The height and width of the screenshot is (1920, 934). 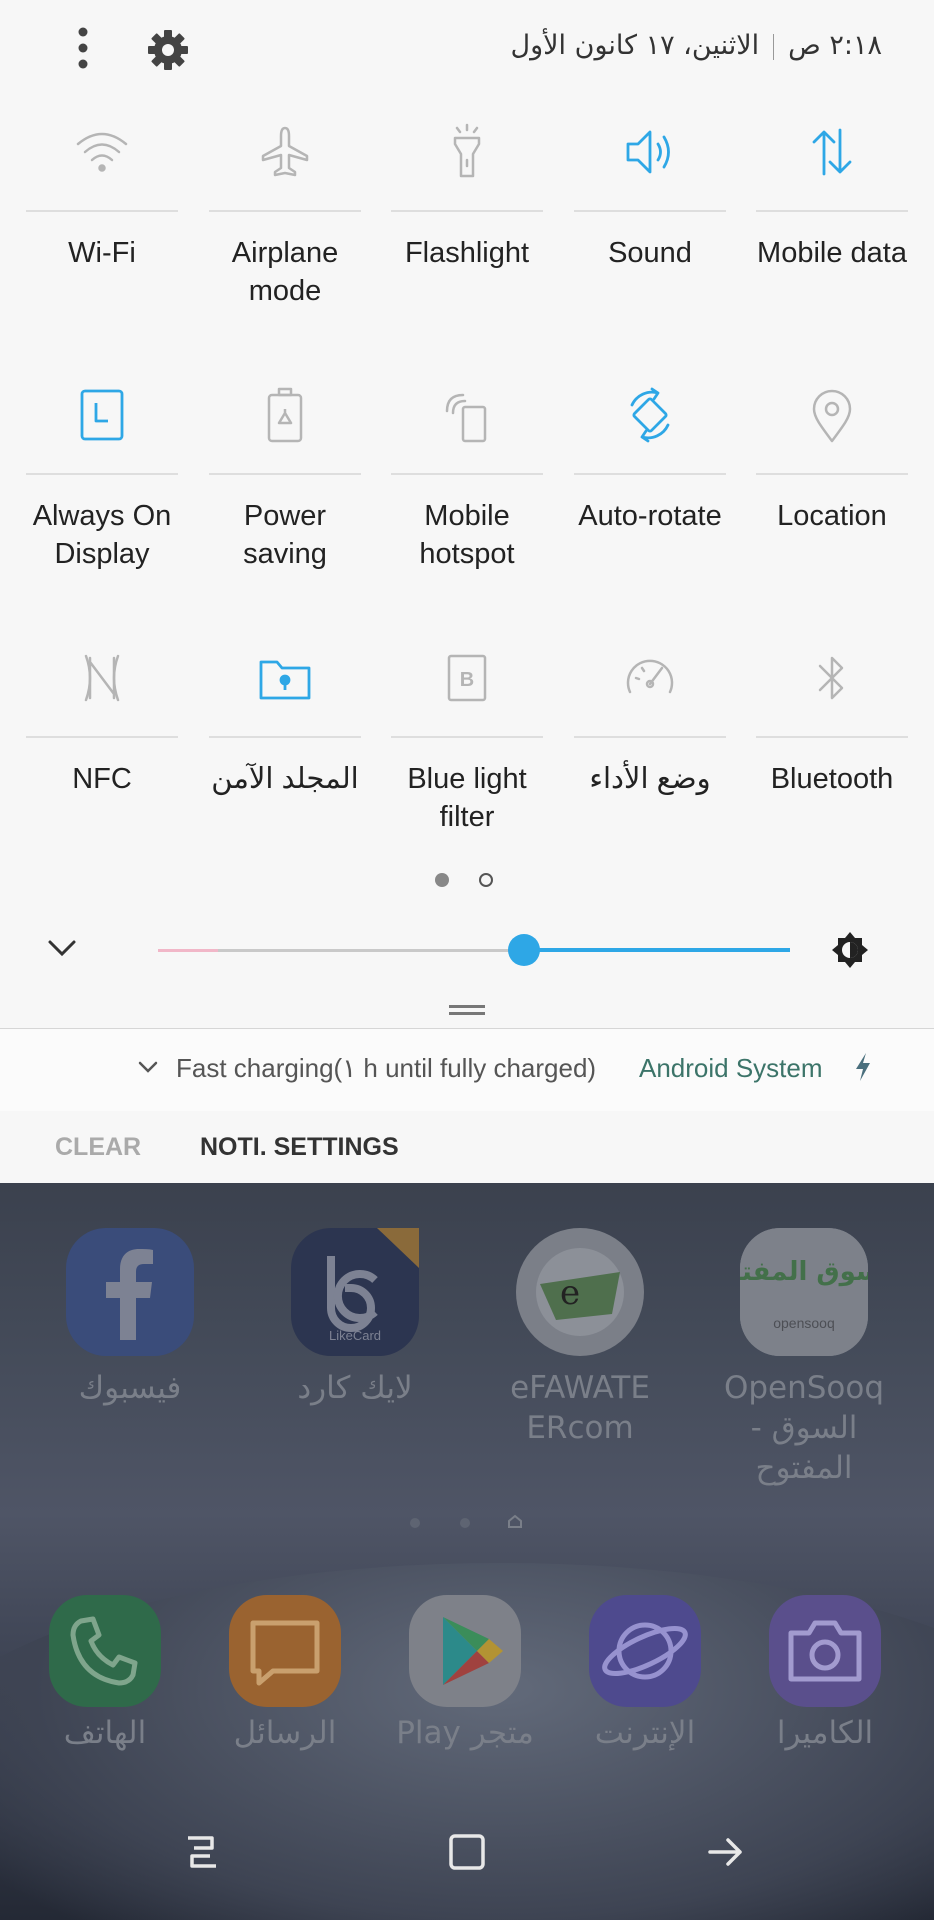 What do you see at coordinates (299, 1147) in the screenshot?
I see `notification-settings-button: NOTI. SETTINGS` at bounding box center [299, 1147].